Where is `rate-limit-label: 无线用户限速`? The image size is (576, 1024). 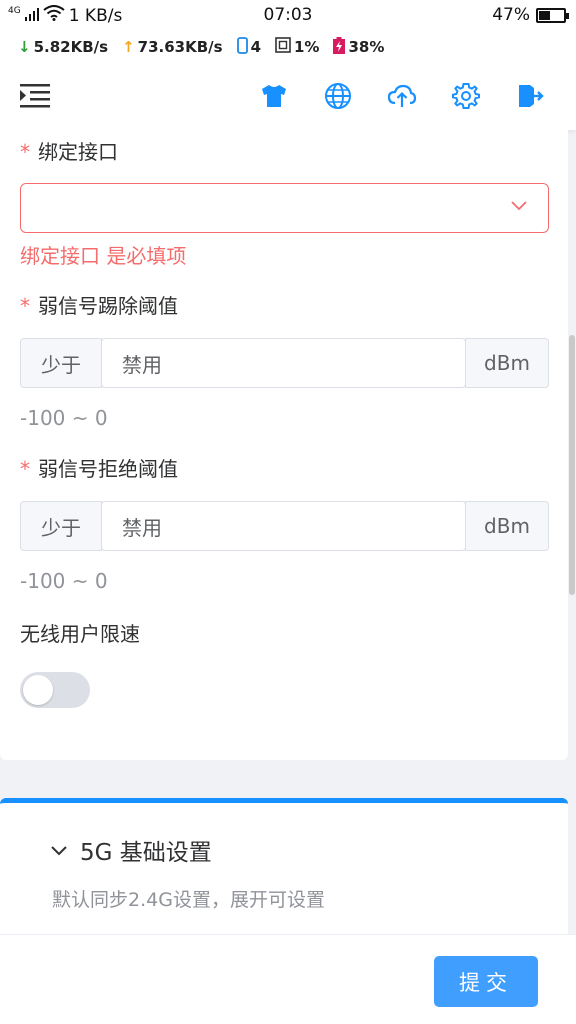 rate-limit-label: 无线用户限速 is located at coordinates (80, 634).